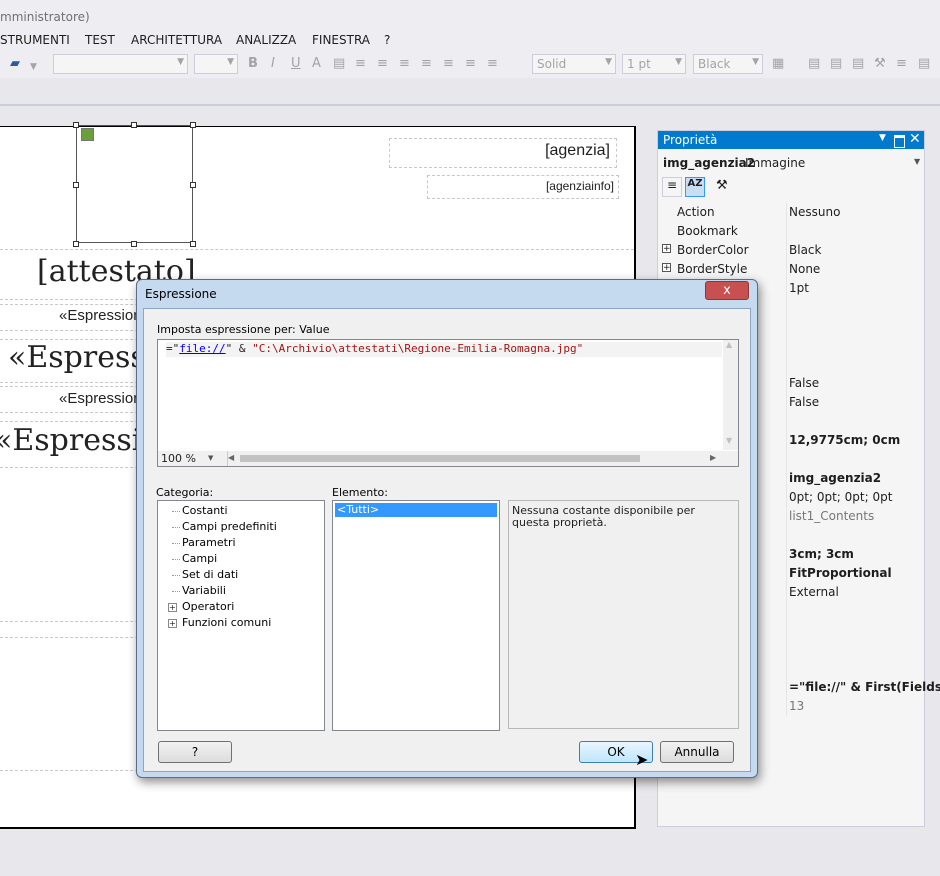 The width and height of the screenshot is (940, 876). Describe the element at coordinates (729, 440) in the screenshot. I see `scroll-down-icon: ▼` at that location.